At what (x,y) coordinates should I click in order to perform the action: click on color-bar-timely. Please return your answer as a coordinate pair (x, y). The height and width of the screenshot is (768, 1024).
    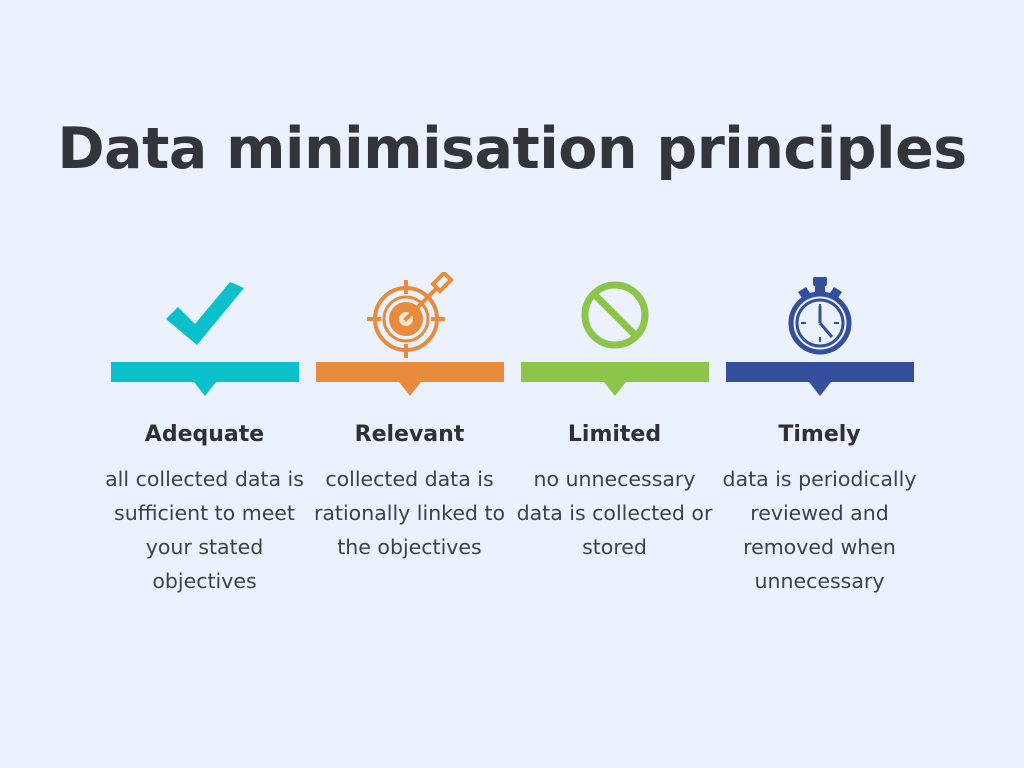
    Looking at the image, I should click on (819, 379).